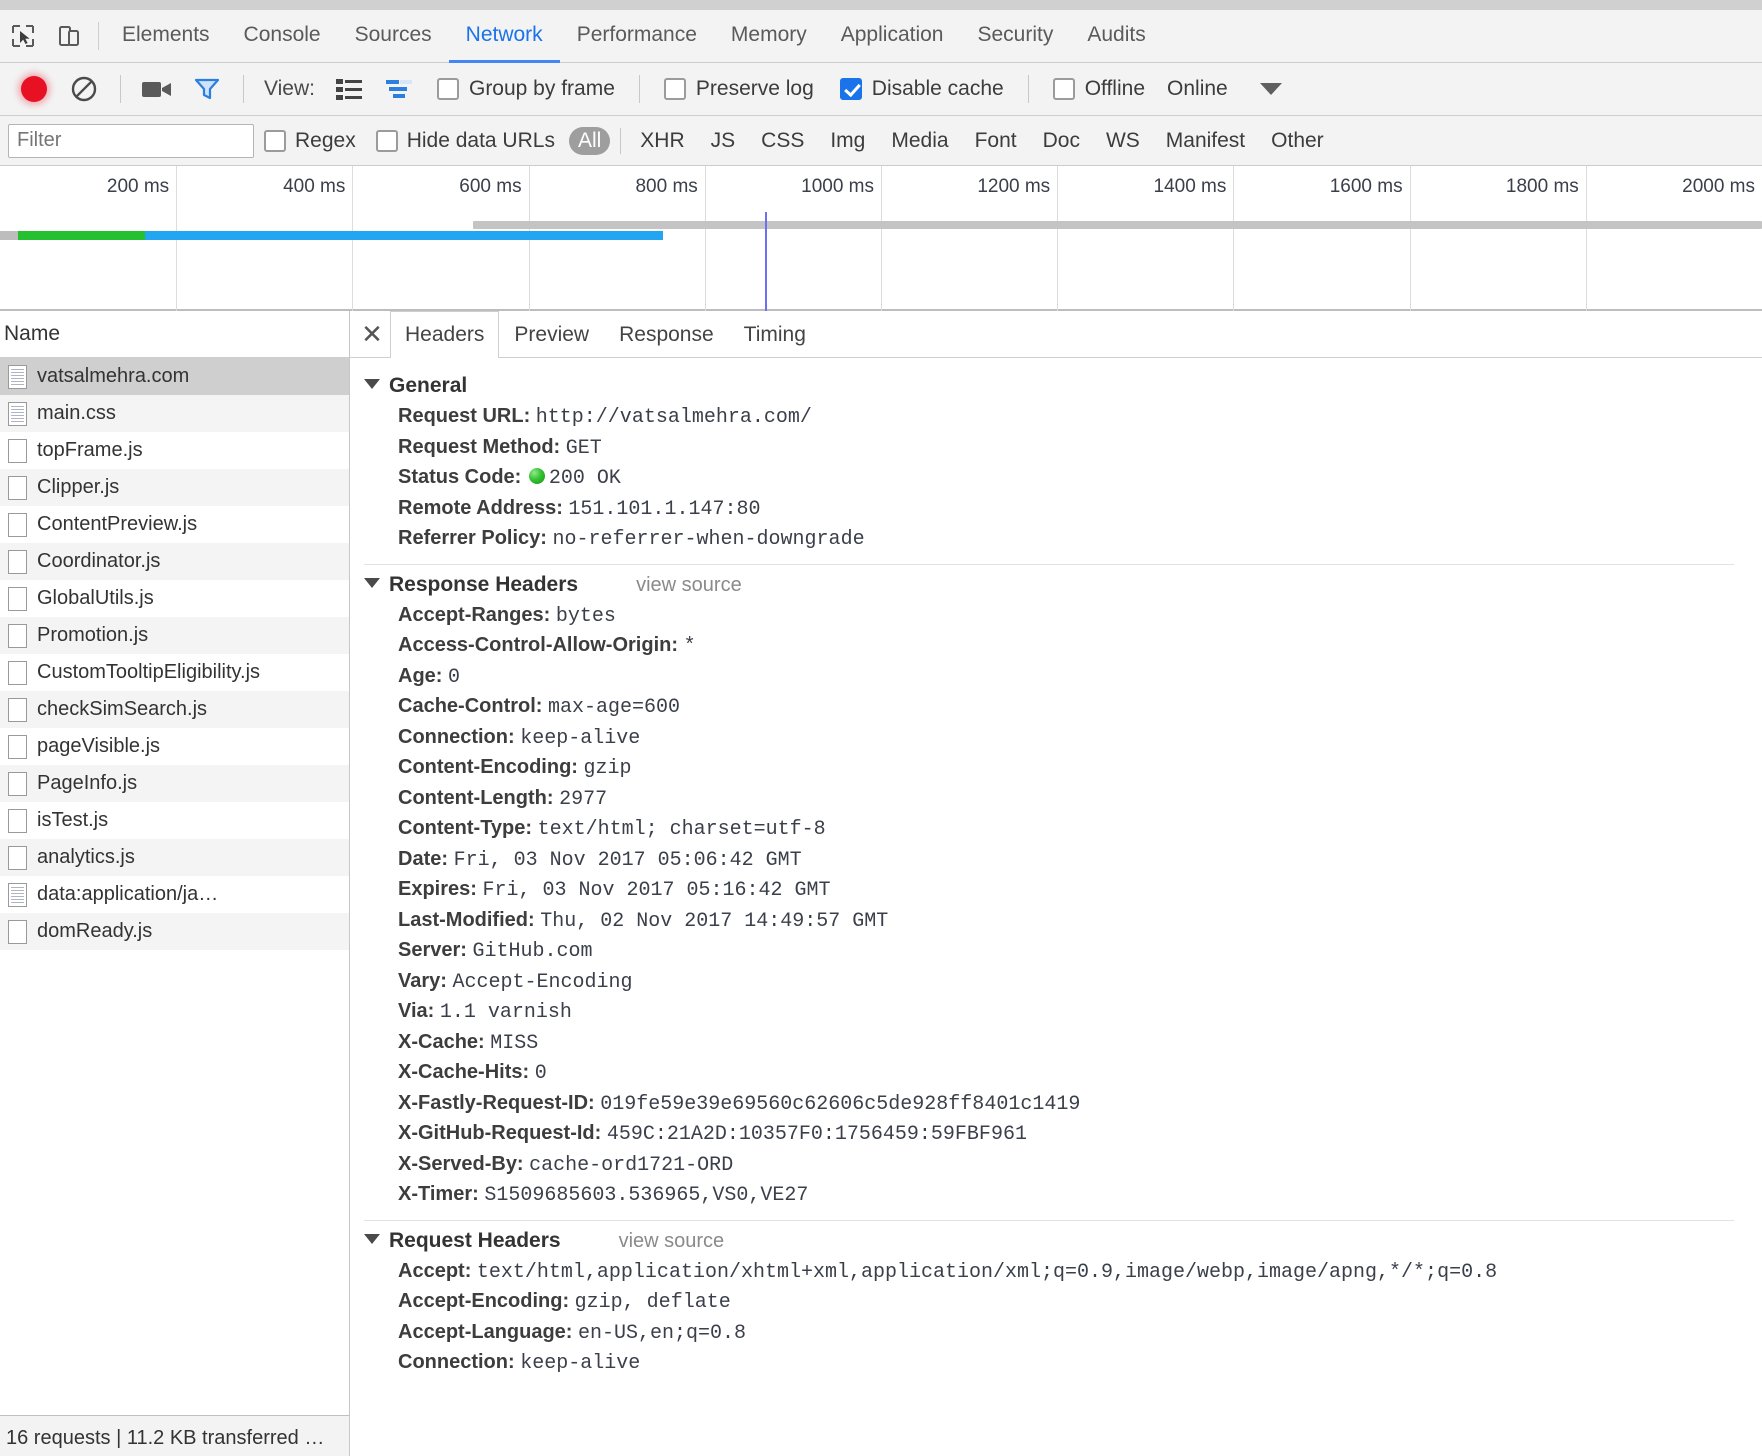  I want to click on type-pill-other: Other, so click(1297, 141).